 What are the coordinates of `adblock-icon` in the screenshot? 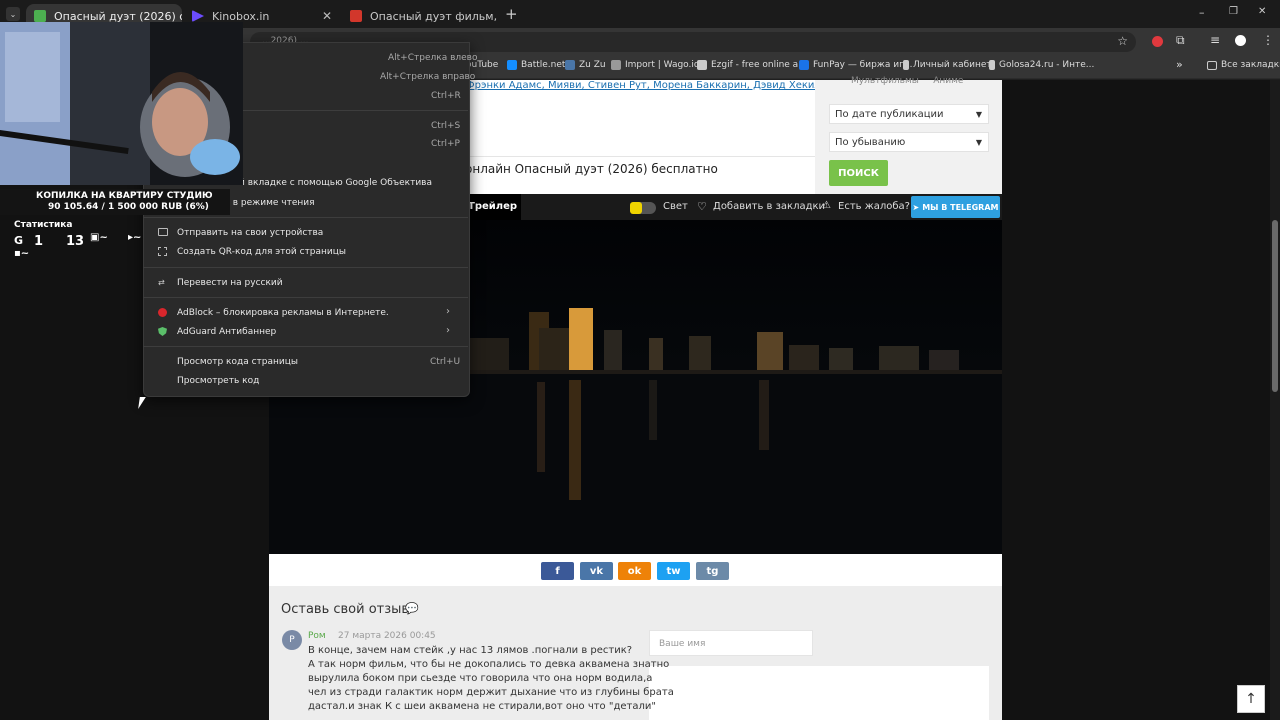 It's located at (162, 312).